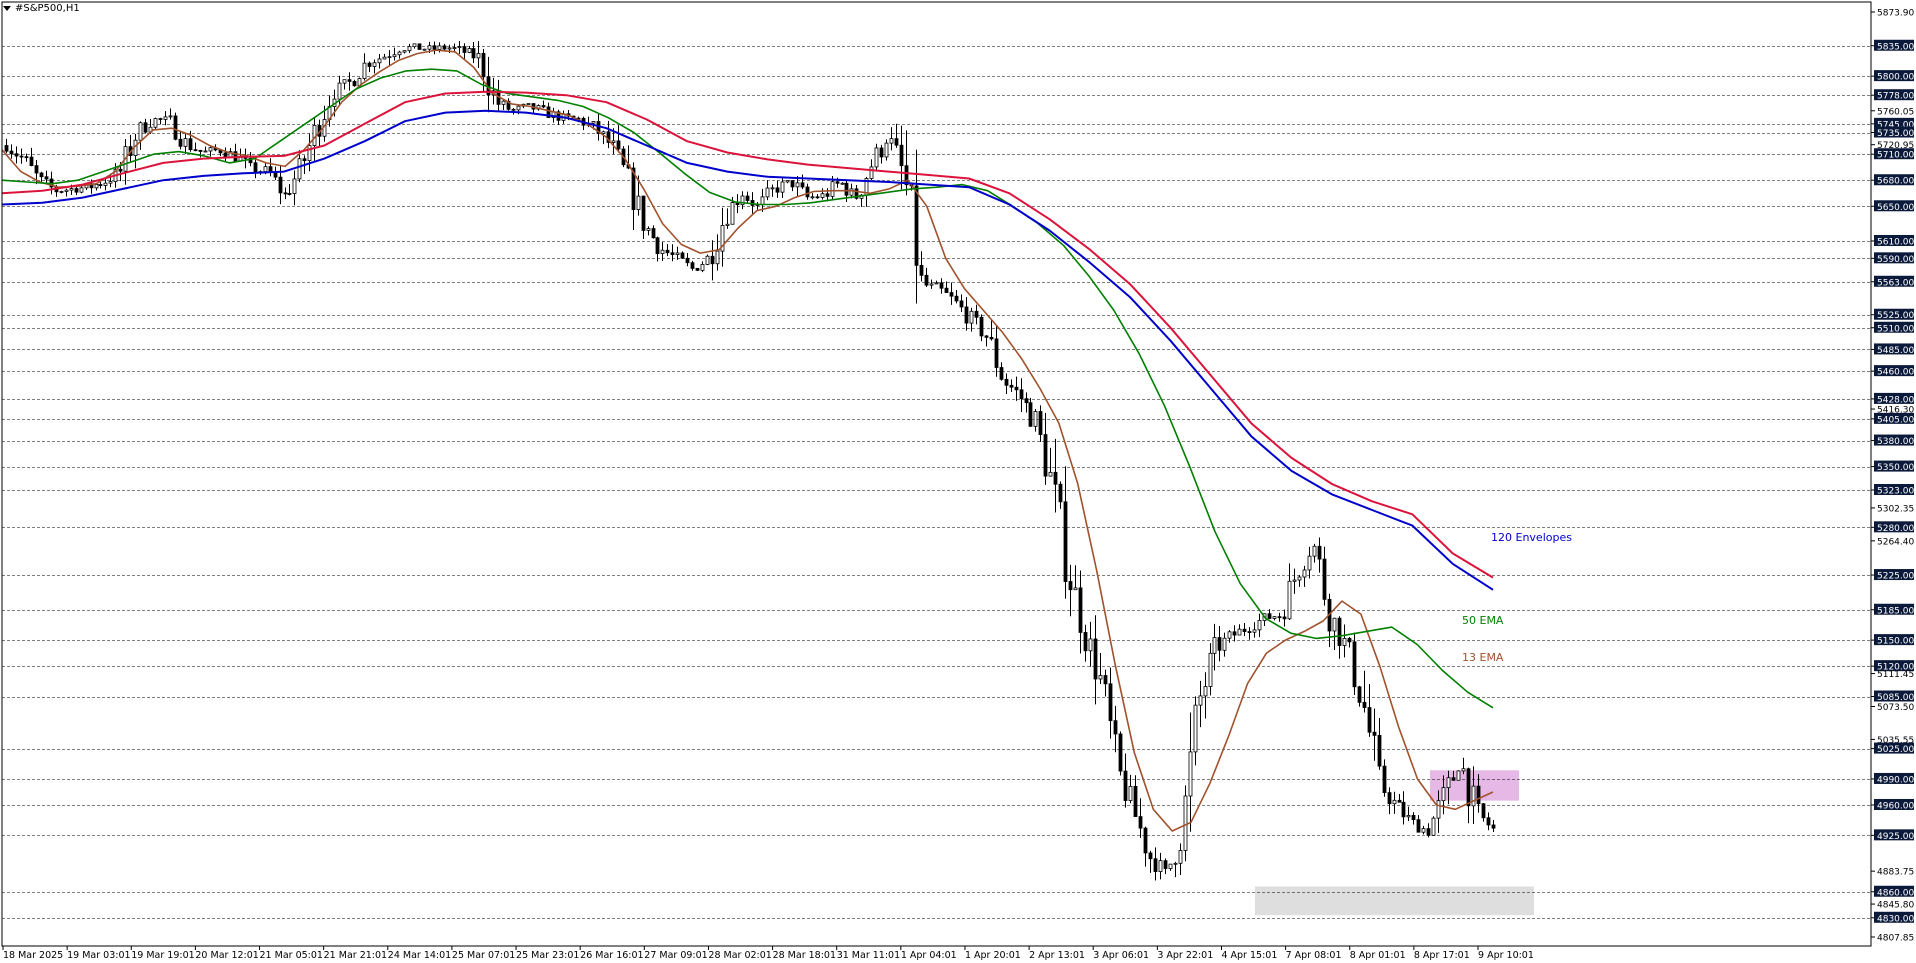 This screenshot has height=963, width=1916. Describe the element at coordinates (1895, 698) in the screenshot. I see `y-tick-label: 5085.00` at that location.